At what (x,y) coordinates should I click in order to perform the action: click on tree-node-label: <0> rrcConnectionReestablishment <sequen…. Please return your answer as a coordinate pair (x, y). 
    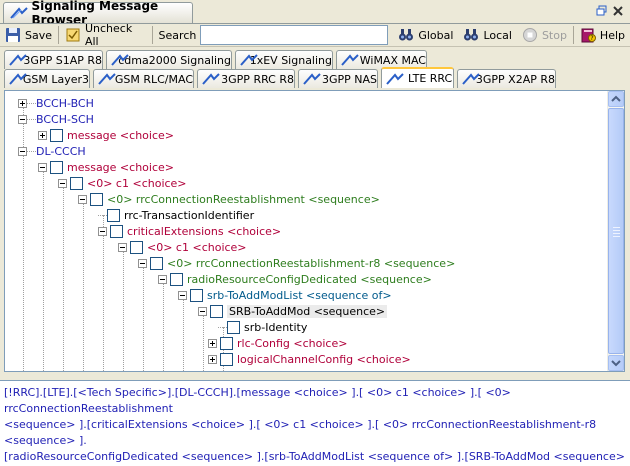
    Looking at the image, I should click on (243, 199).